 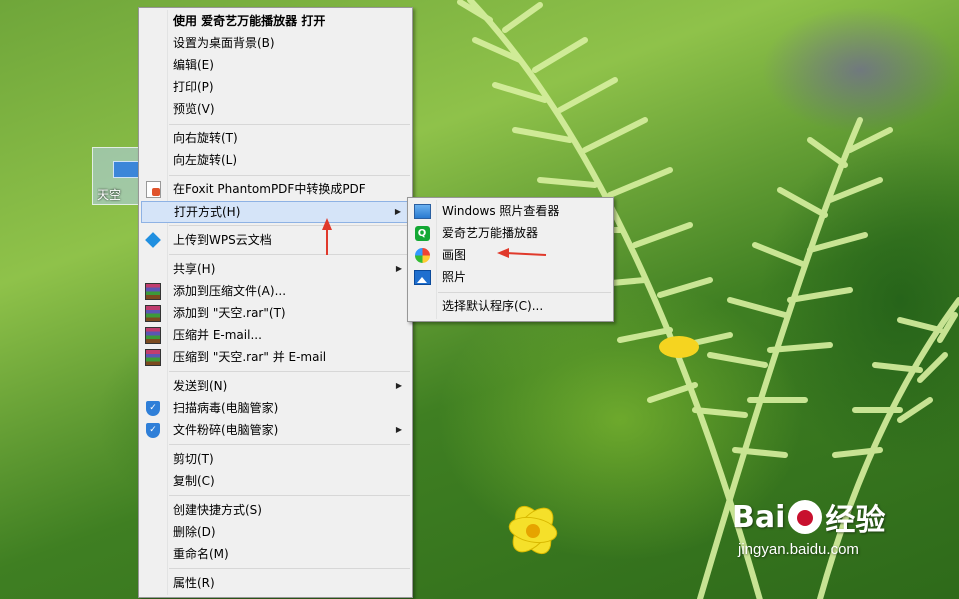 What do you see at coordinates (194, 109) in the screenshot?
I see `menu-item-label: 预览(V)` at bounding box center [194, 109].